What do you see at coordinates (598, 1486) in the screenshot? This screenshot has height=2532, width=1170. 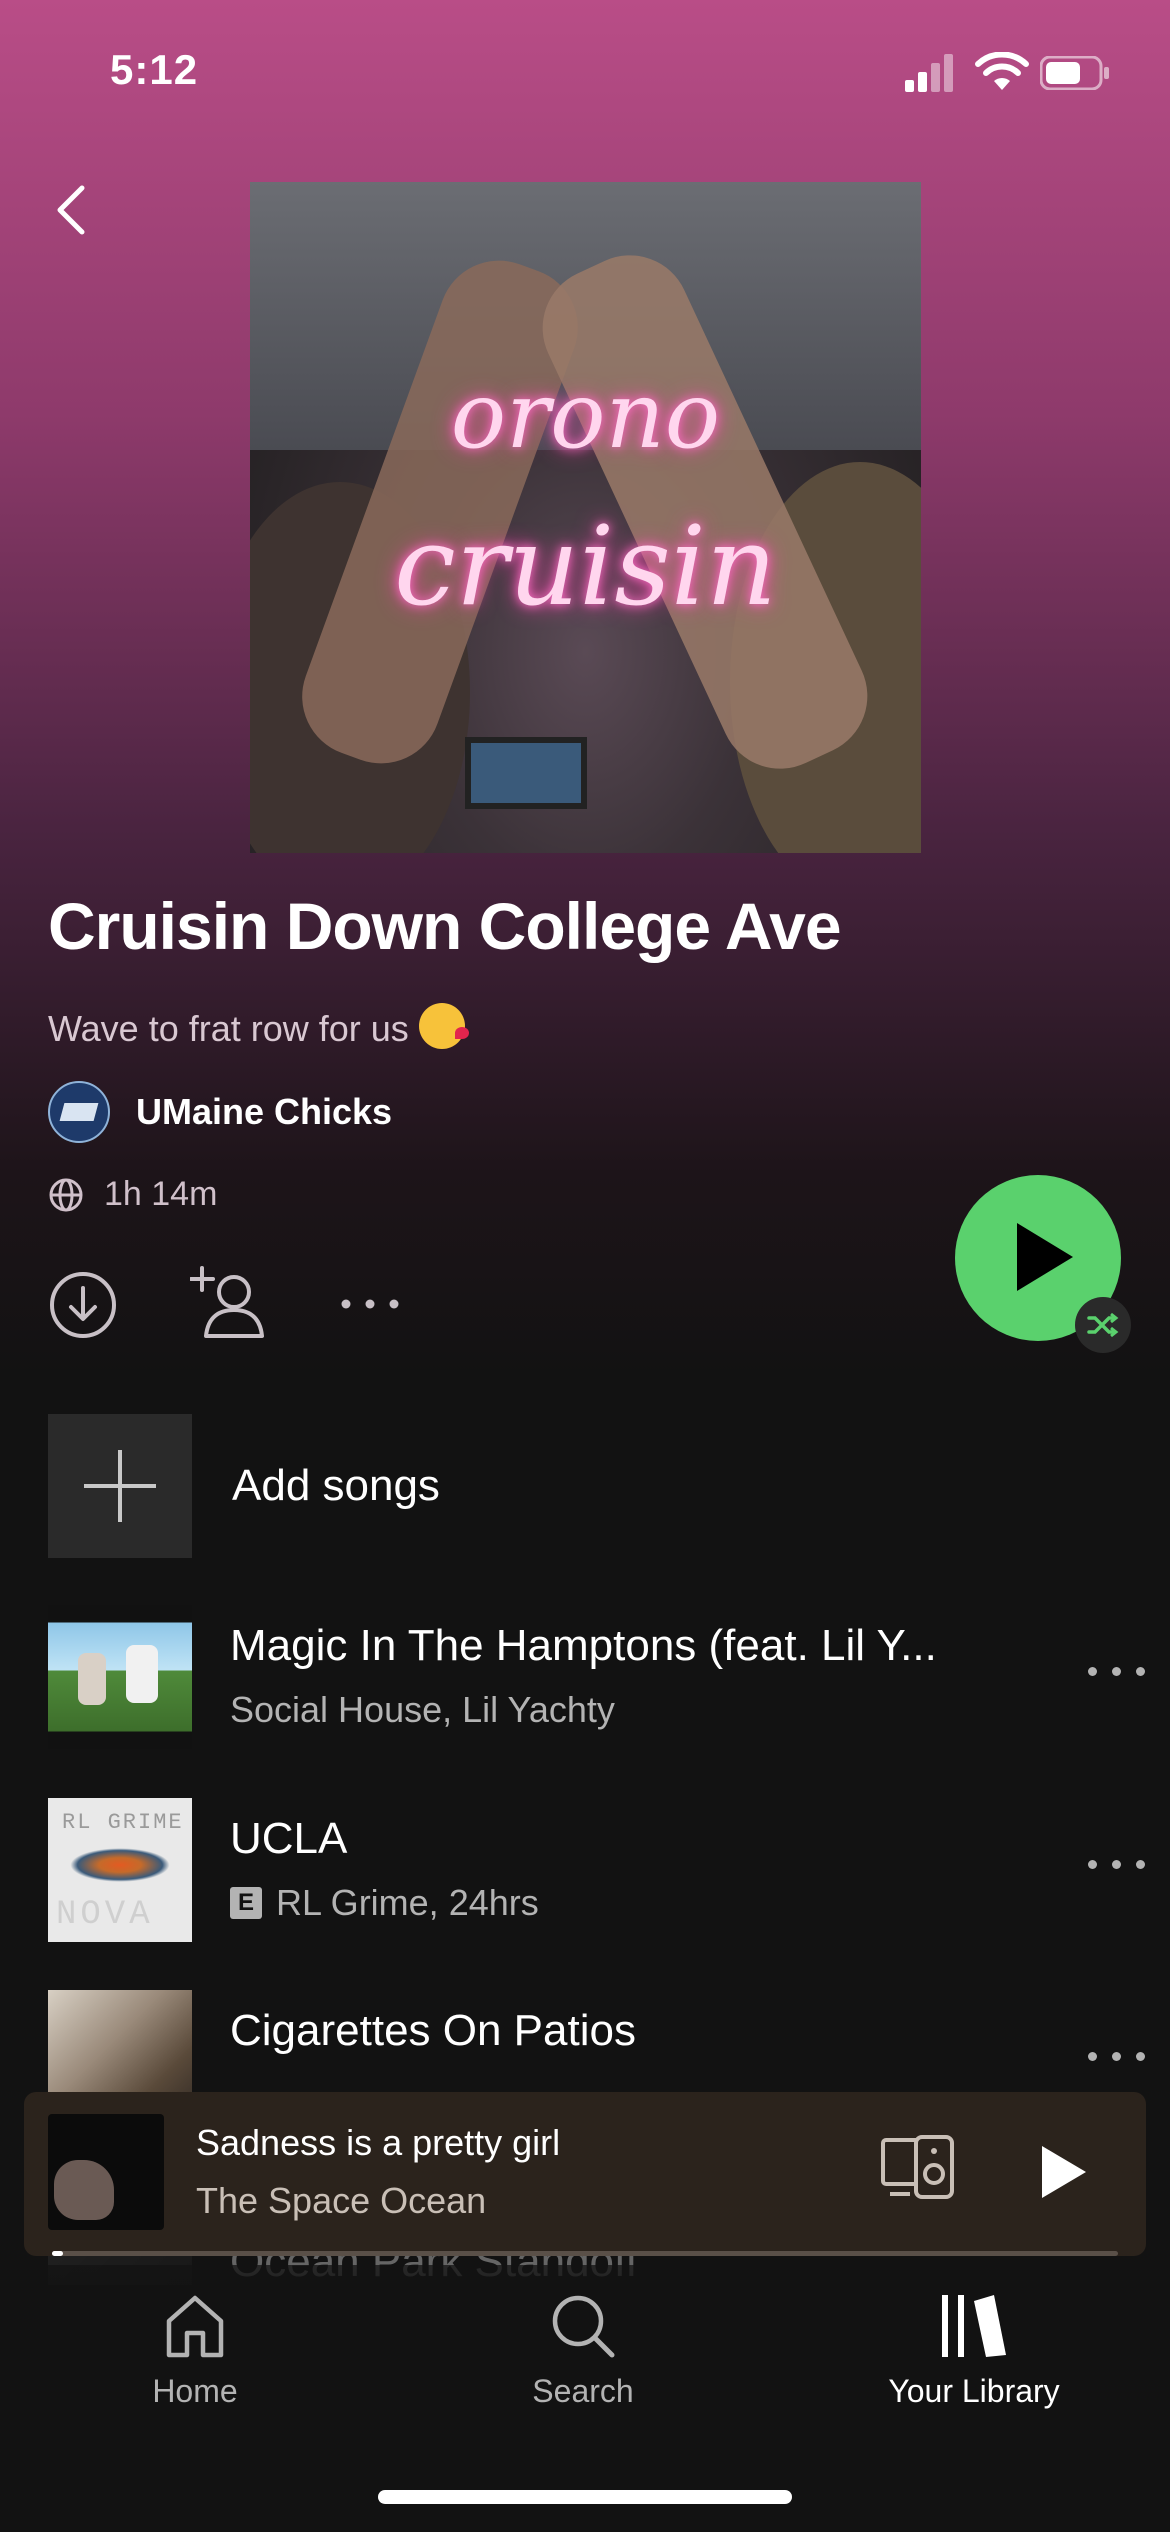 I see `add-songs-row: Add songs` at bounding box center [598, 1486].